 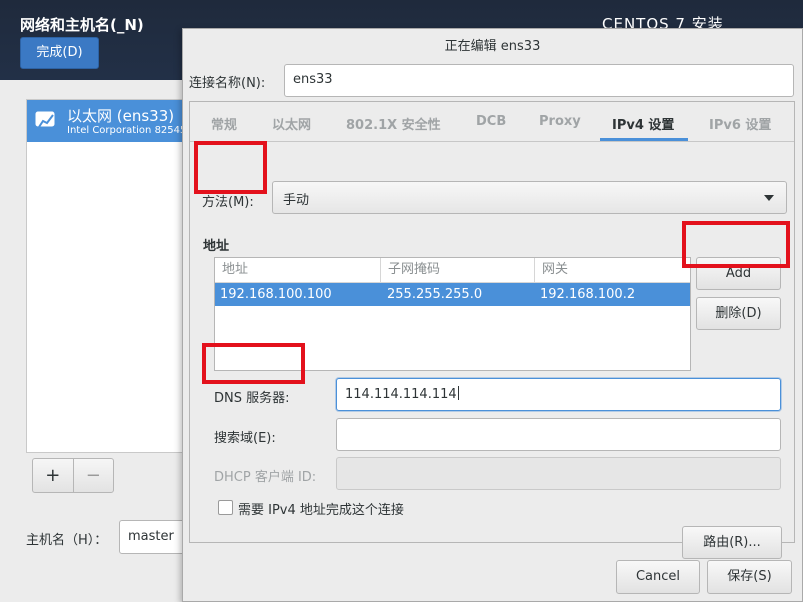 I want to click on connection-name-label: 连接名称(N):, so click(x=227, y=83).